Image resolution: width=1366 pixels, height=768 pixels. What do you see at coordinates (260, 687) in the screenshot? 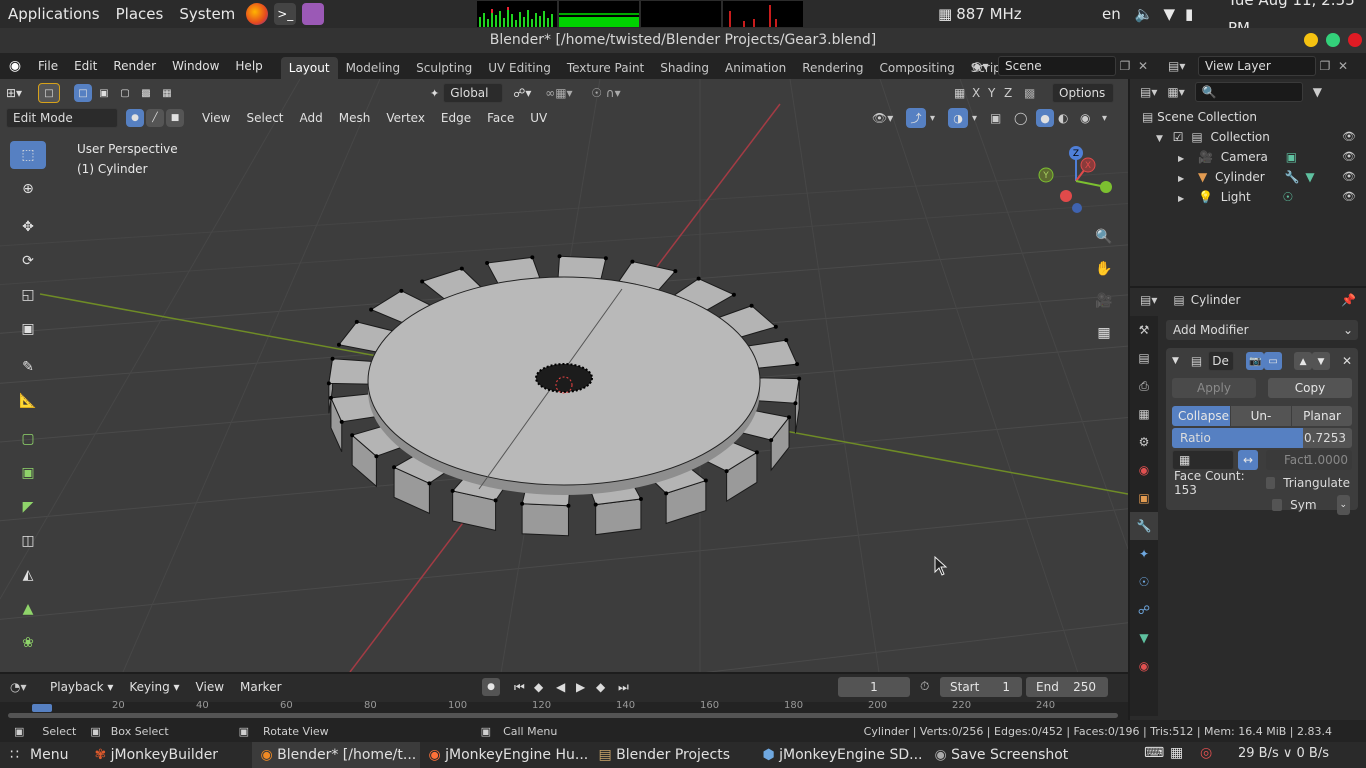
I see `marker-menu: Marker` at bounding box center [260, 687].